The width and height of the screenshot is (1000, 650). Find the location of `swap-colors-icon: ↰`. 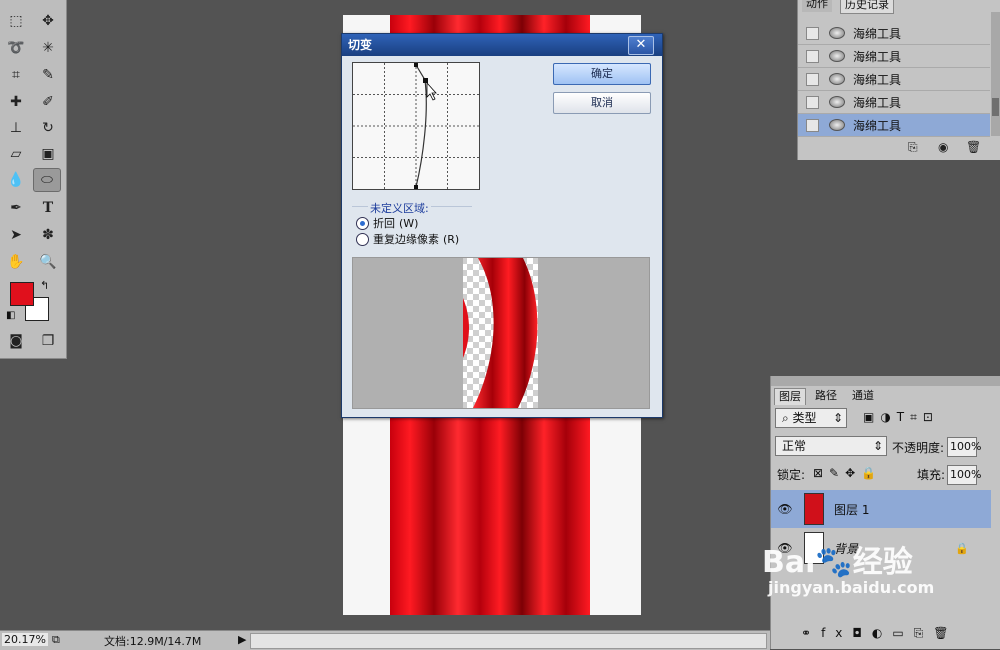

swap-colors-icon: ↰ is located at coordinates (44, 285).